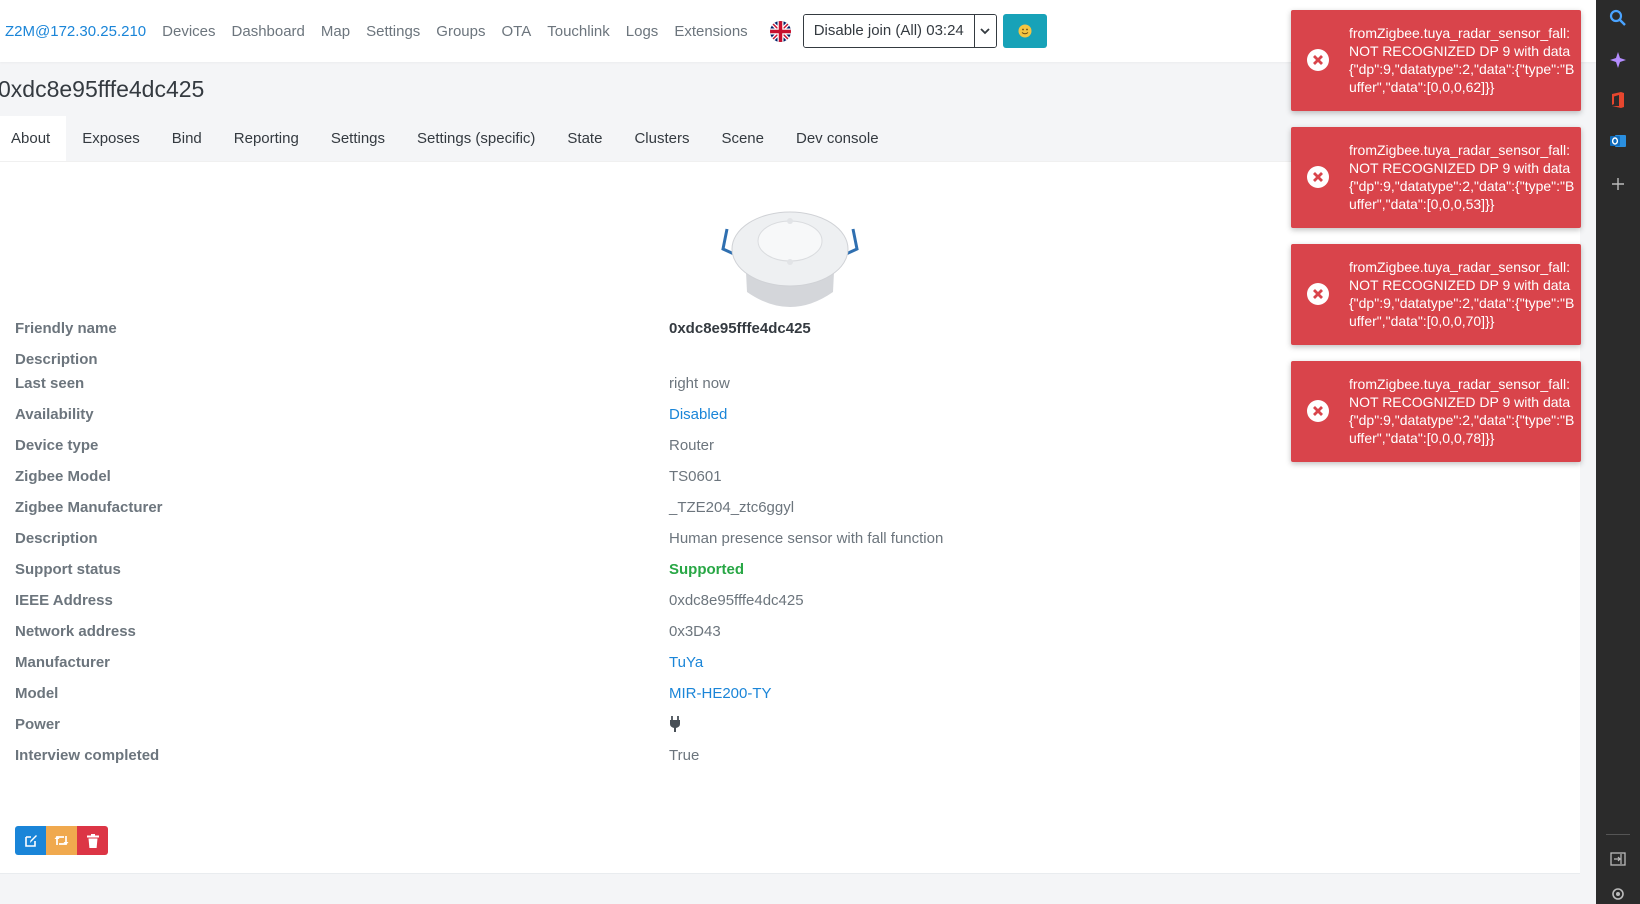 Image resolution: width=1640 pixels, height=904 pixels. Describe the element at coordinates (66, 328) in the screenshot. I see `detail-label: Friendly name` at that location.